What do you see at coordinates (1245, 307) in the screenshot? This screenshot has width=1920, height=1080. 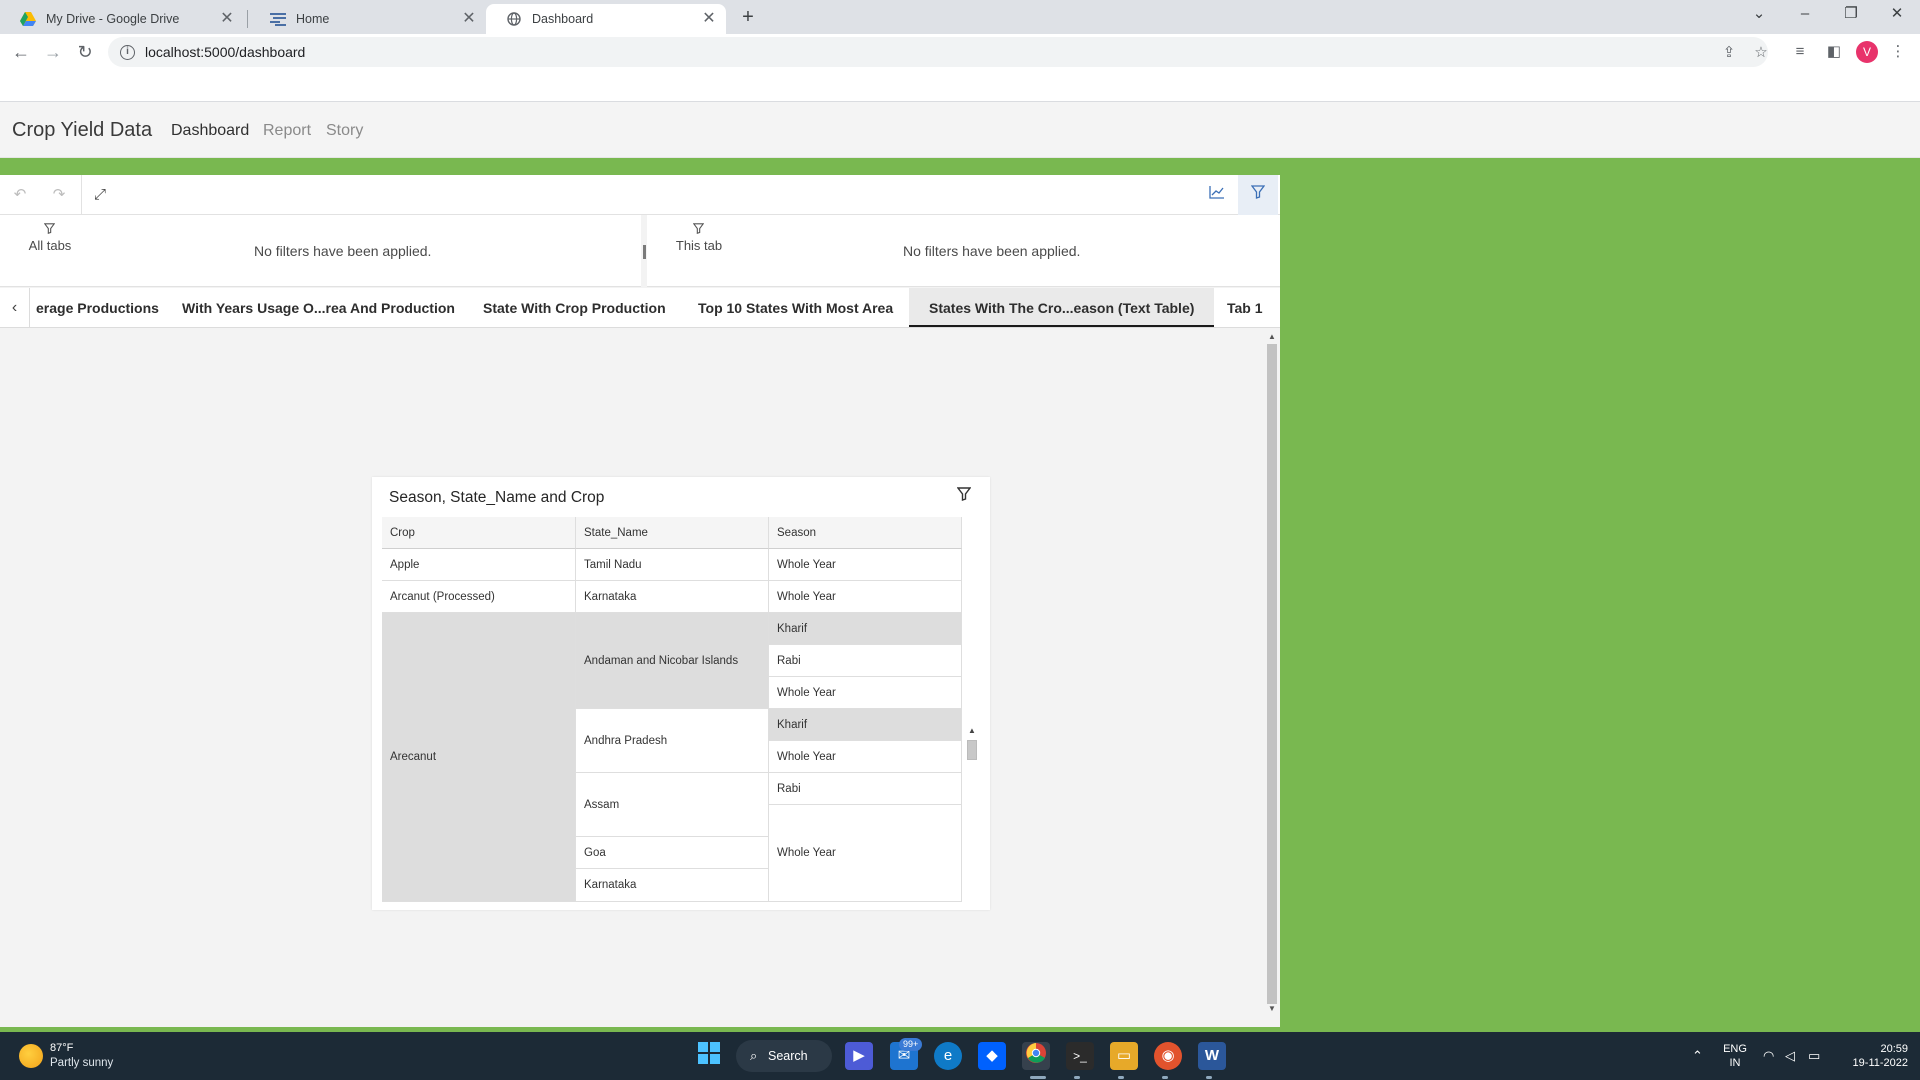 I see `dashboard-tab: Tab 1` at bounding box center [1245, 307].